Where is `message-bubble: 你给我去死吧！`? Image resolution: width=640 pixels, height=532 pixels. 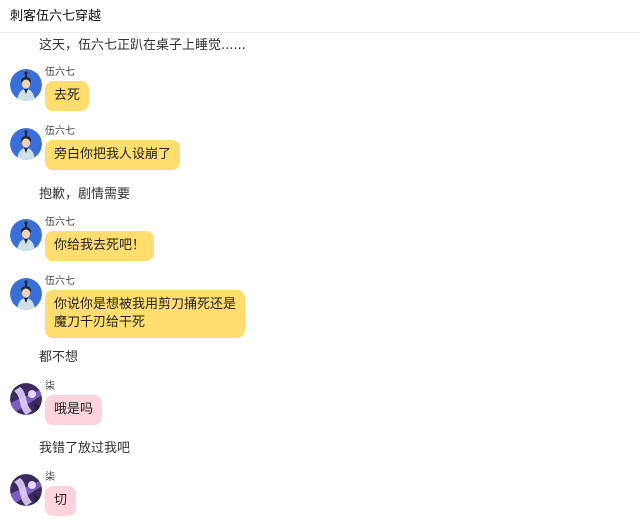
message-bubble: 你给我去死吧！ is located at coordinates (100, 246).